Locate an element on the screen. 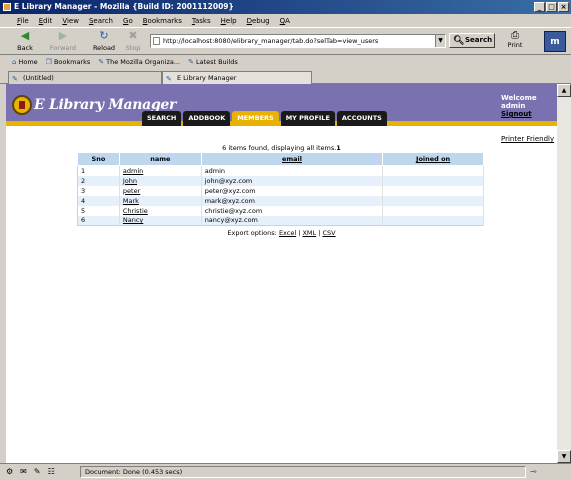 Image resolution: width=571 pixels, height=480 pixels. address-book-icon: ☷ is located at coordinates (51, 471).